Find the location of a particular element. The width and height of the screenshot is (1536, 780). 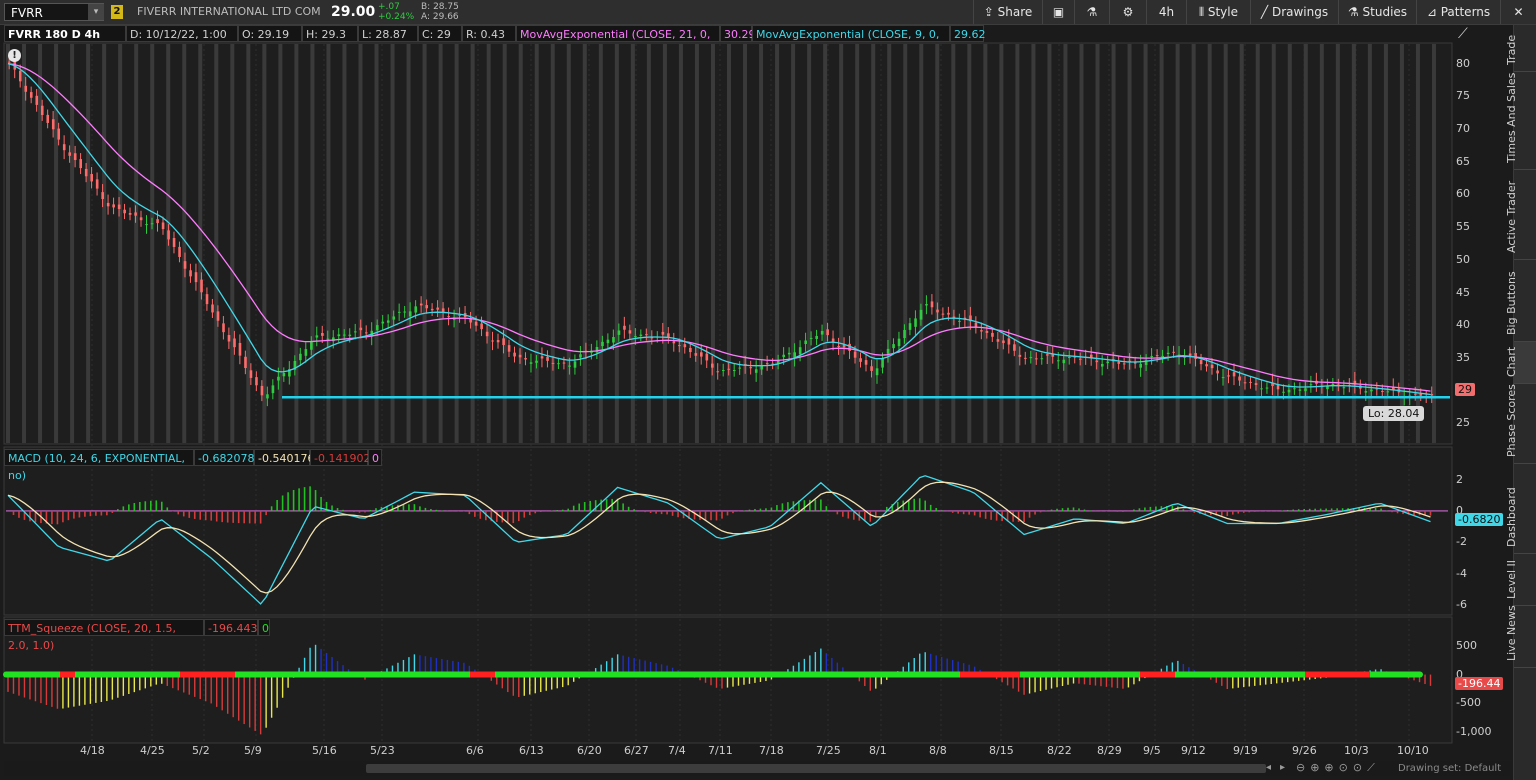

sidebar-tab-trade: Trade is located at coordinates (1520, 48).